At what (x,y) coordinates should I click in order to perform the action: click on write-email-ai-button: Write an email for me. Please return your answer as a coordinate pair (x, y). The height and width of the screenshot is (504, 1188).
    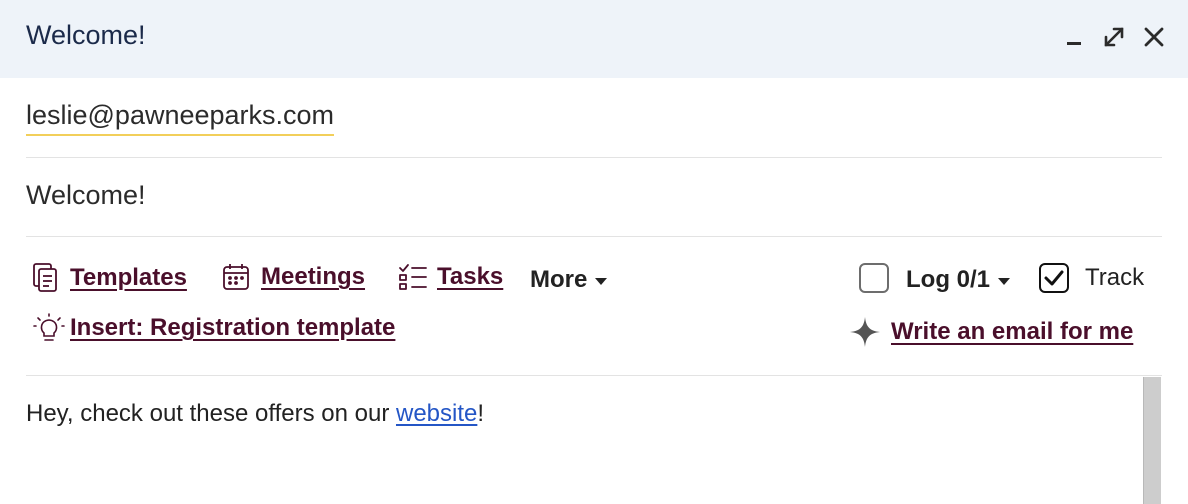
    Looking at the image, I should click on (991, 332).